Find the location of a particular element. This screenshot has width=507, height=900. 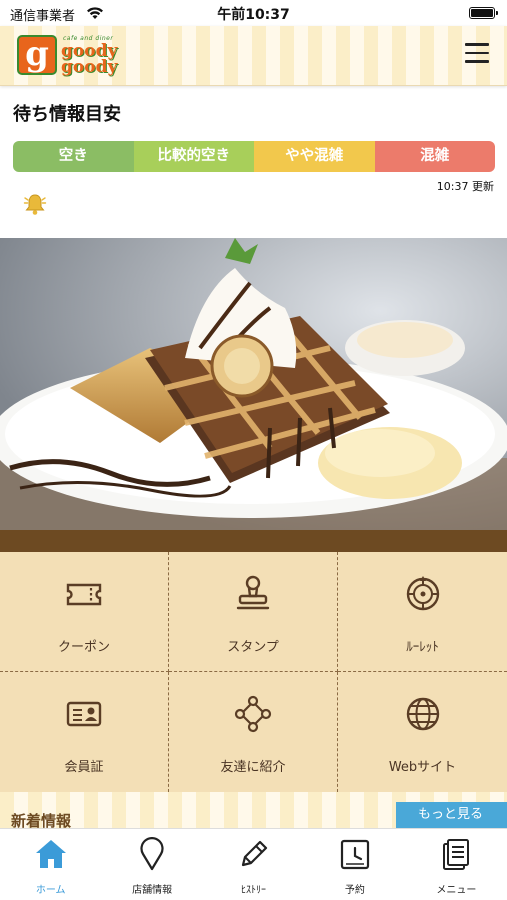

tab-reservation-label: 予約 is located at coordinates (354, 890).